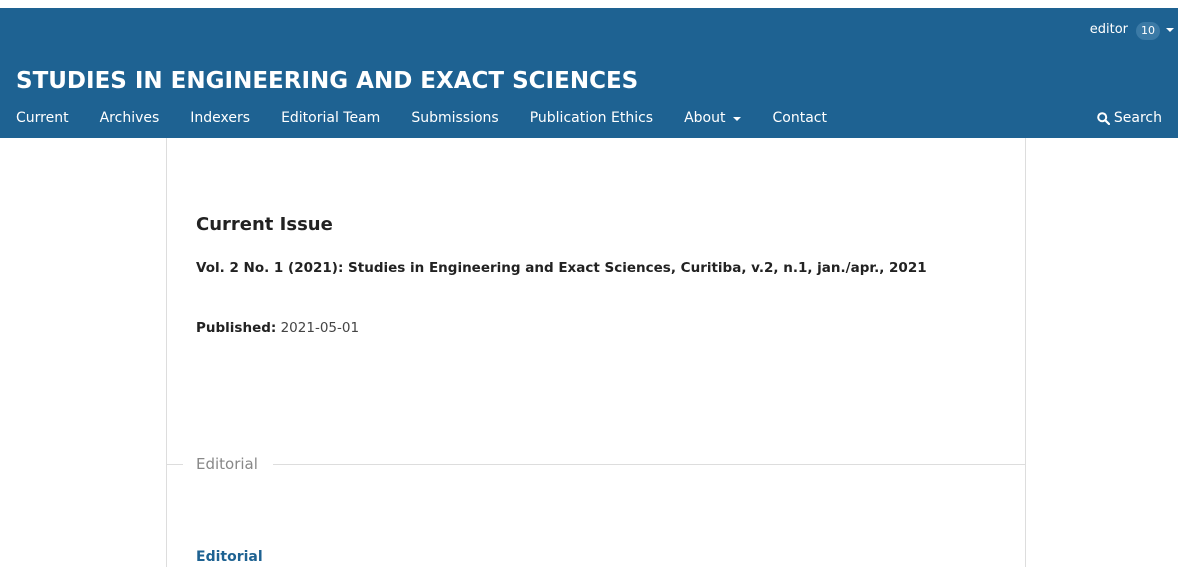 This screenshot has width=1178, height=567. Describe the element at coordinates (220, 118) in the screenshot. I see `nav-indexers: Indexers` at that location.